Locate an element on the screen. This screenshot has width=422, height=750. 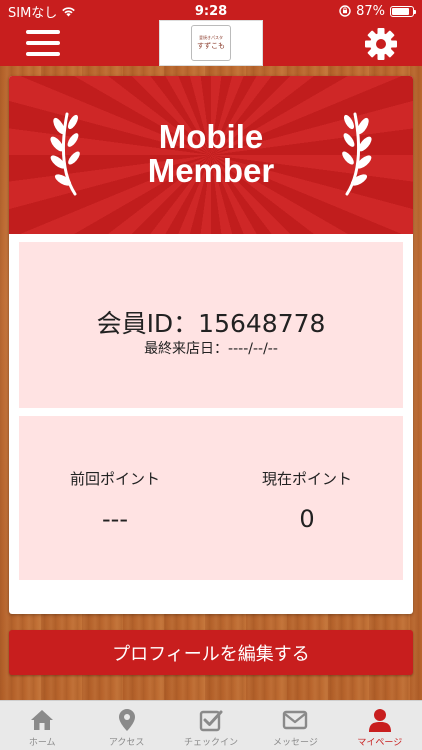
edit-profile-button: プロフィールを編集する is located at coordinates (211, 652).